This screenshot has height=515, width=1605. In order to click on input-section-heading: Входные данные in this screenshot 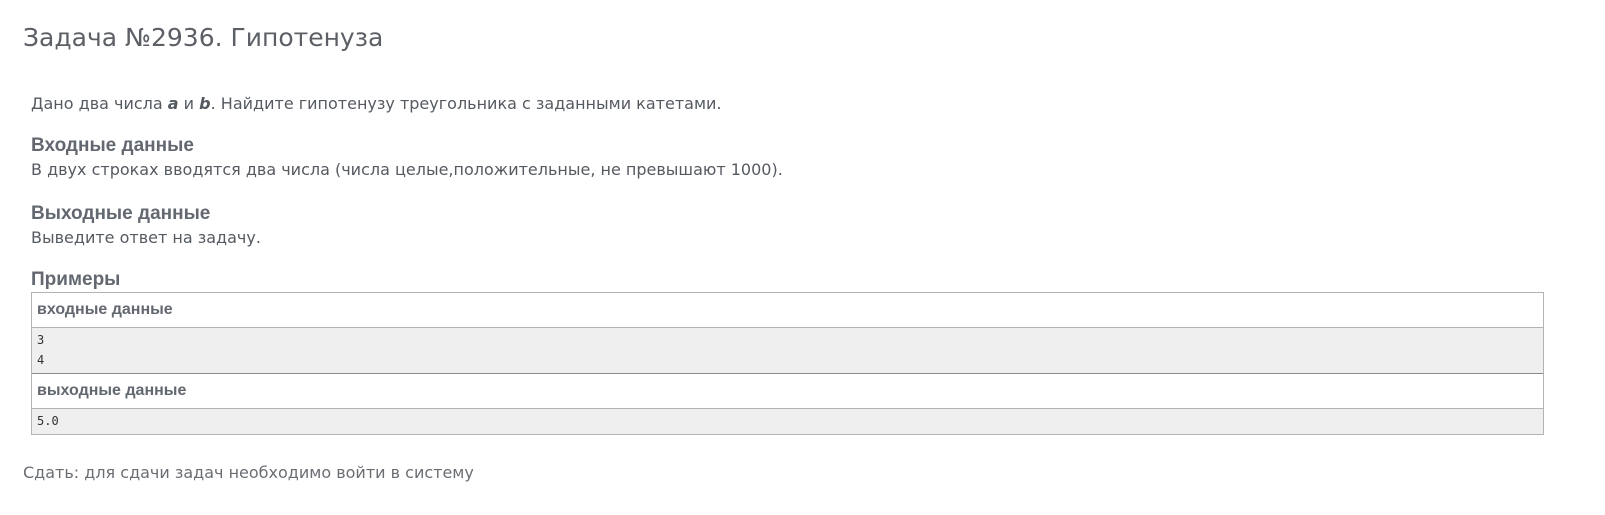, I will do `click(112, 145)`.